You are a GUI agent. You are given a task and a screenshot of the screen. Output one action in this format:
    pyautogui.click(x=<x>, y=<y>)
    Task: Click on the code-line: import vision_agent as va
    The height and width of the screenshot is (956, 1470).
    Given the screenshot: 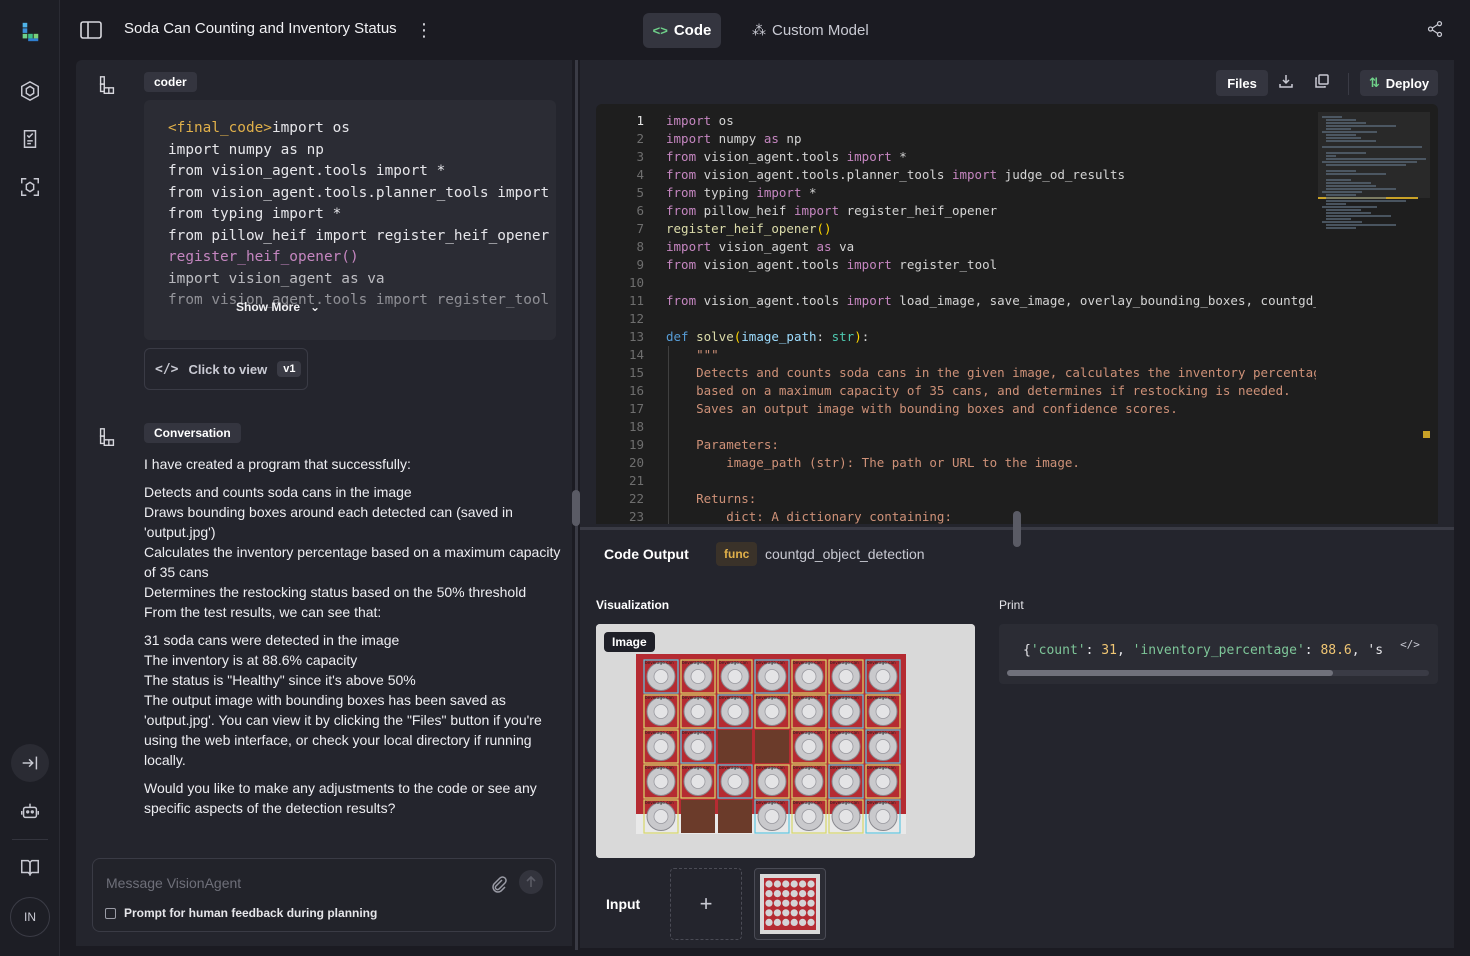 What is the action you would take?
    pyautogui.click(x=991, y=247)
    